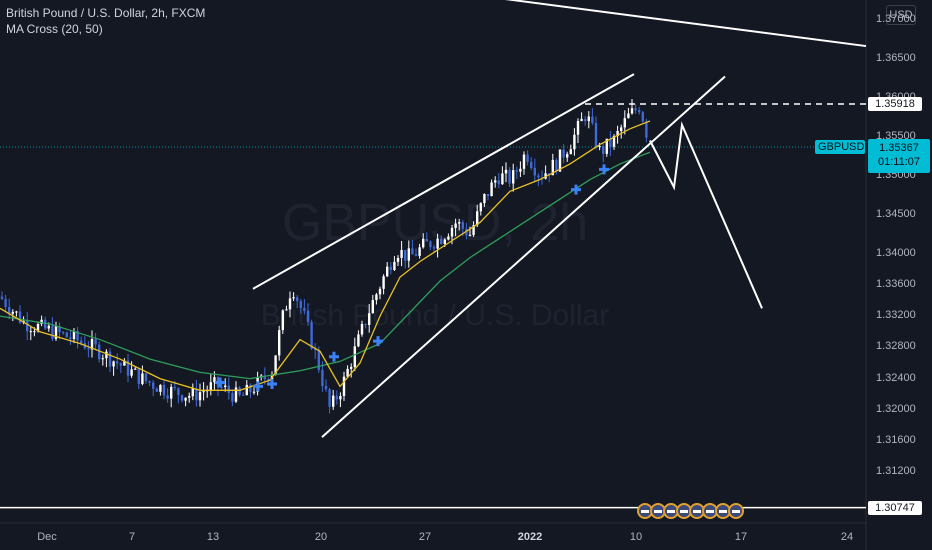 This screenshot has width=932, height=550. I want to click on price-tick: 1.37000, so click(896, 18).